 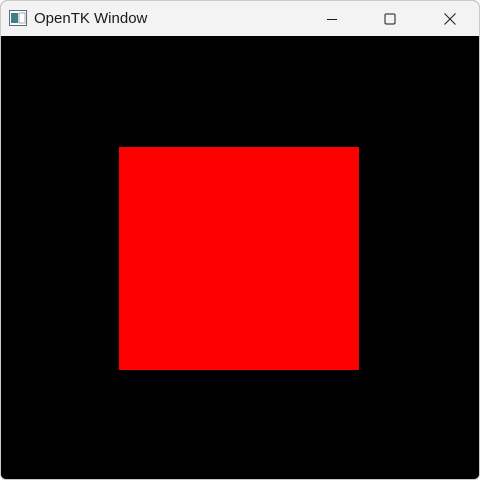 I want to click on maximize-icon, so click(x=390, y=18).